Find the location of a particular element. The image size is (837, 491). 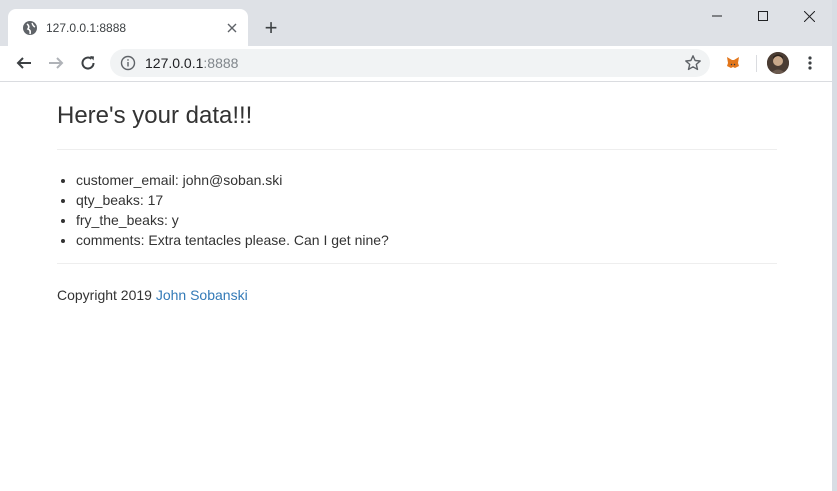

maximize-icon is located at coordinates (763, 16).